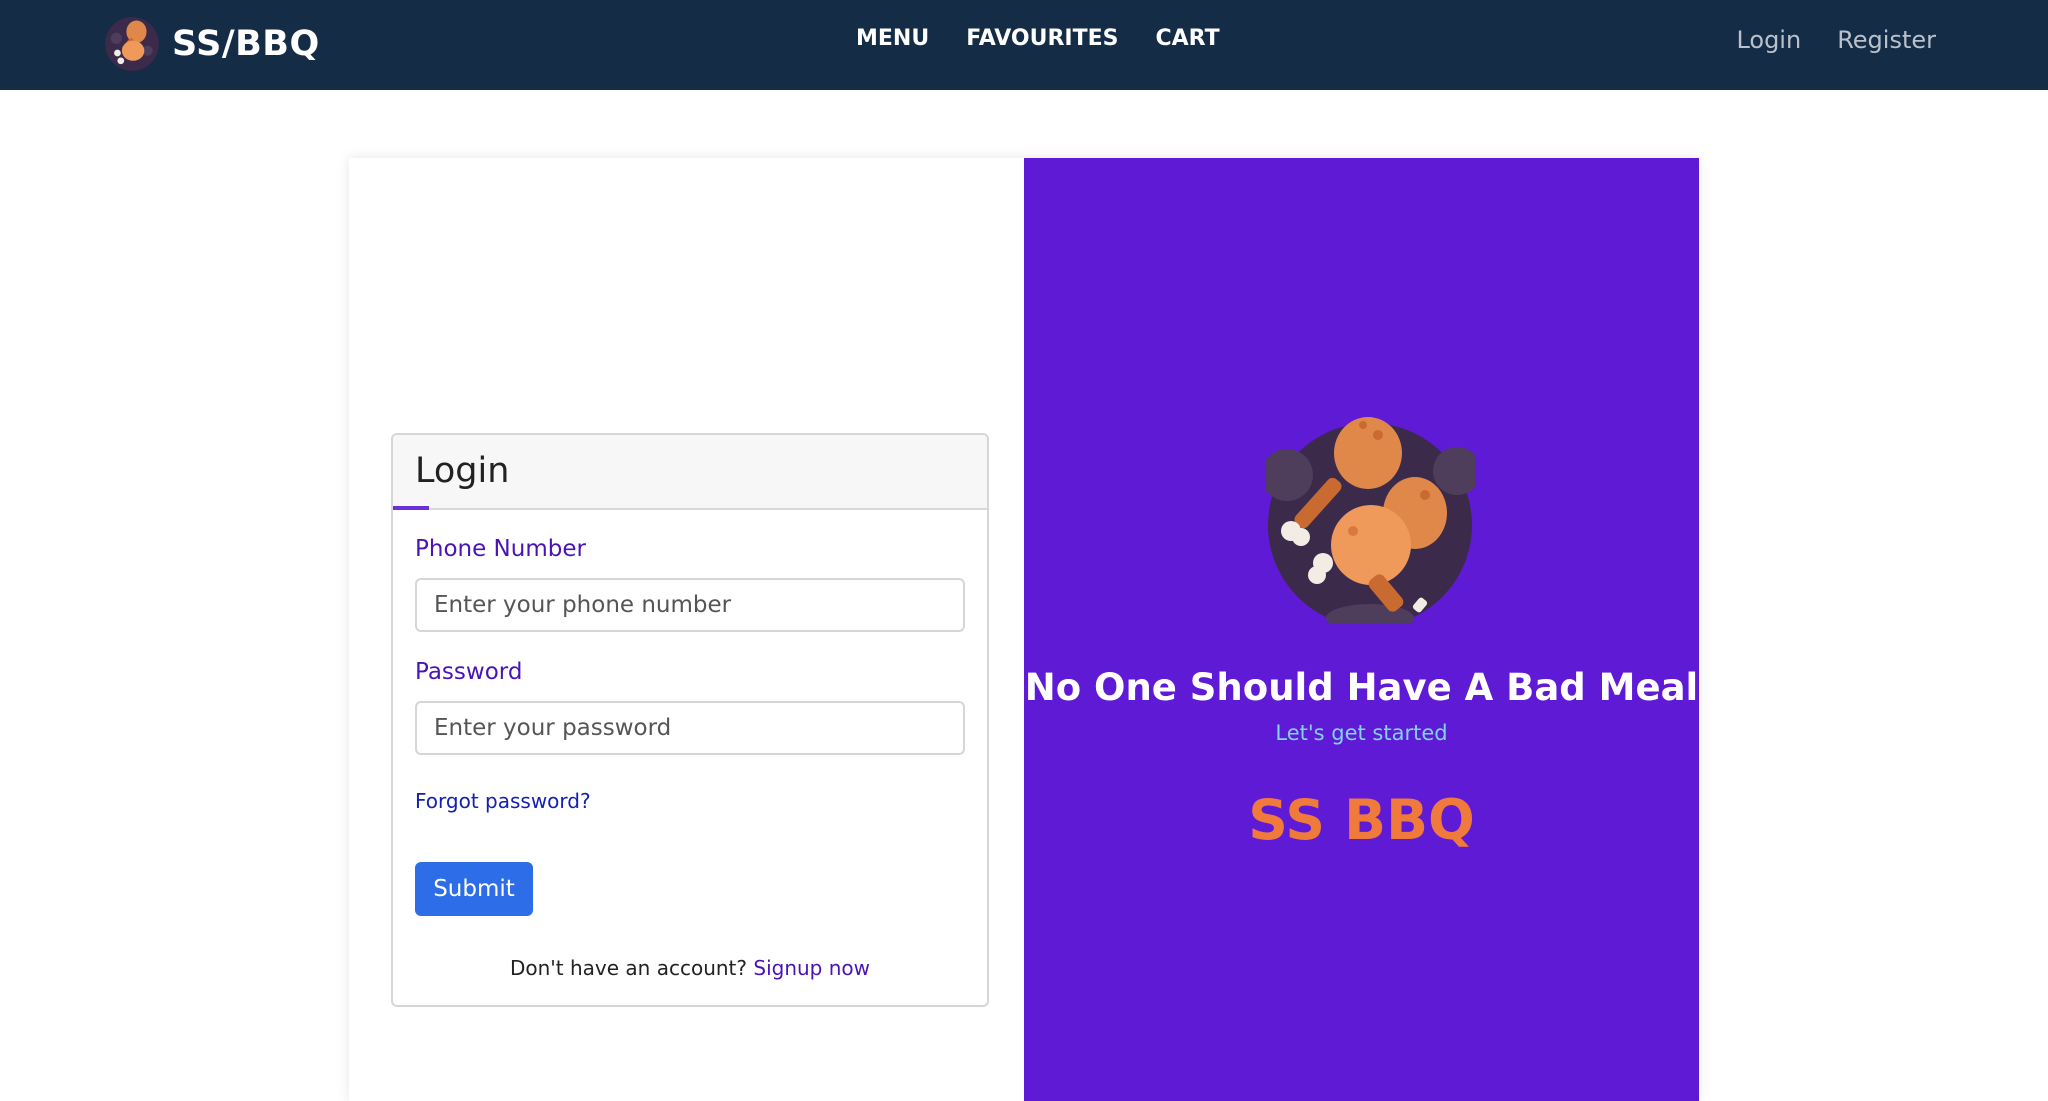  I want to click on signup-prompt: Don't have an account? Signup now, so click(690, 968).